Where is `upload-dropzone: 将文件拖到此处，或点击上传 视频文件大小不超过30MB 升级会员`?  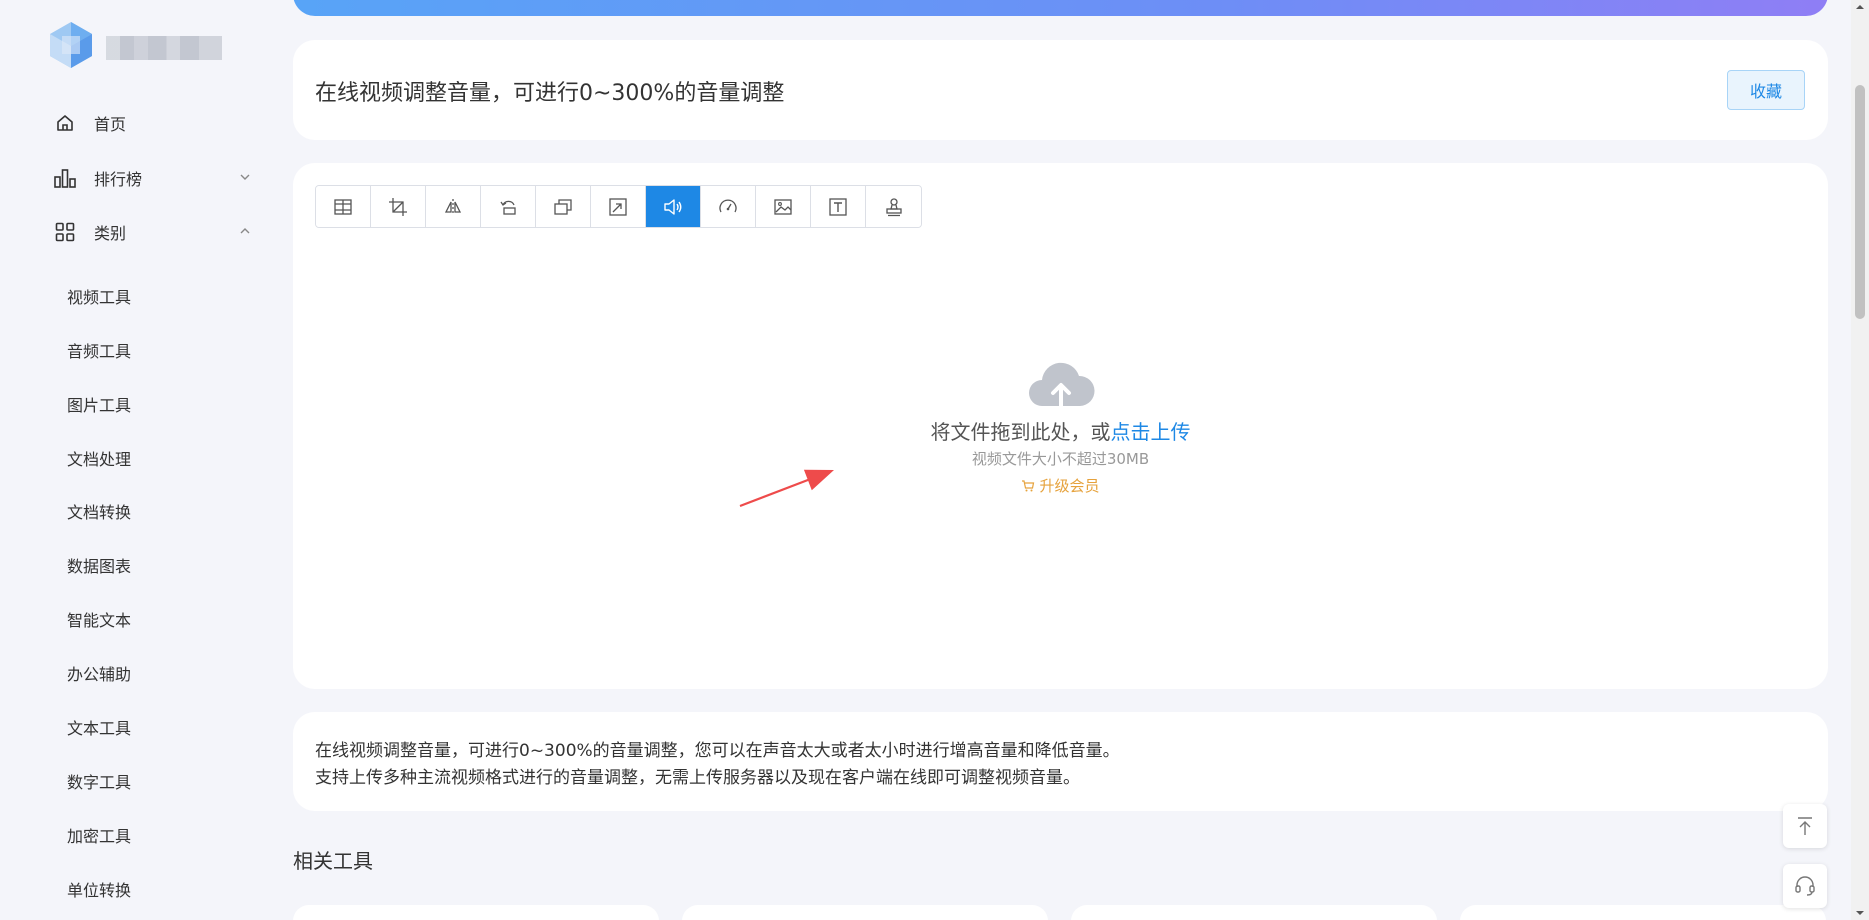
upload-dropzone: 将文件拖到此处，或点击上传 视频文件大小不超过30MB 升级会员 is located at coordinates (1060, 427).